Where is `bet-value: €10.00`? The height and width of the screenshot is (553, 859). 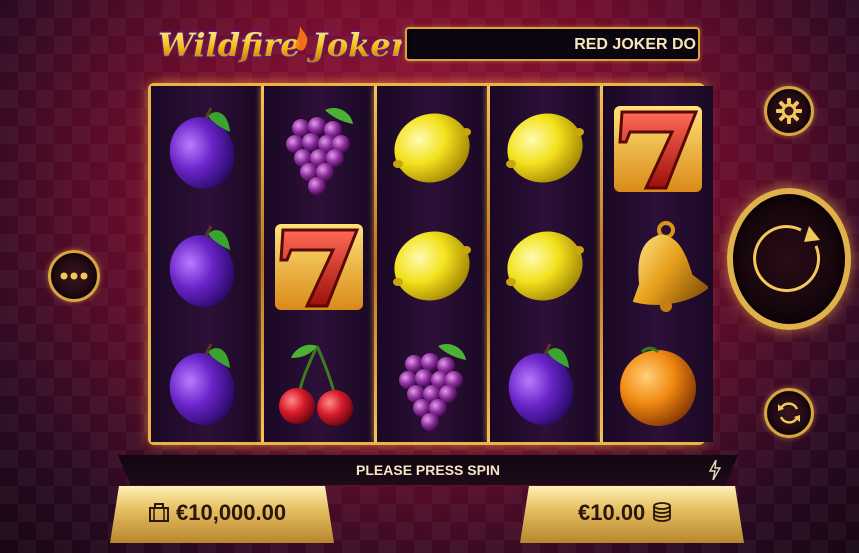 bet-value: €10.00 is located at coordinates (612, 512).